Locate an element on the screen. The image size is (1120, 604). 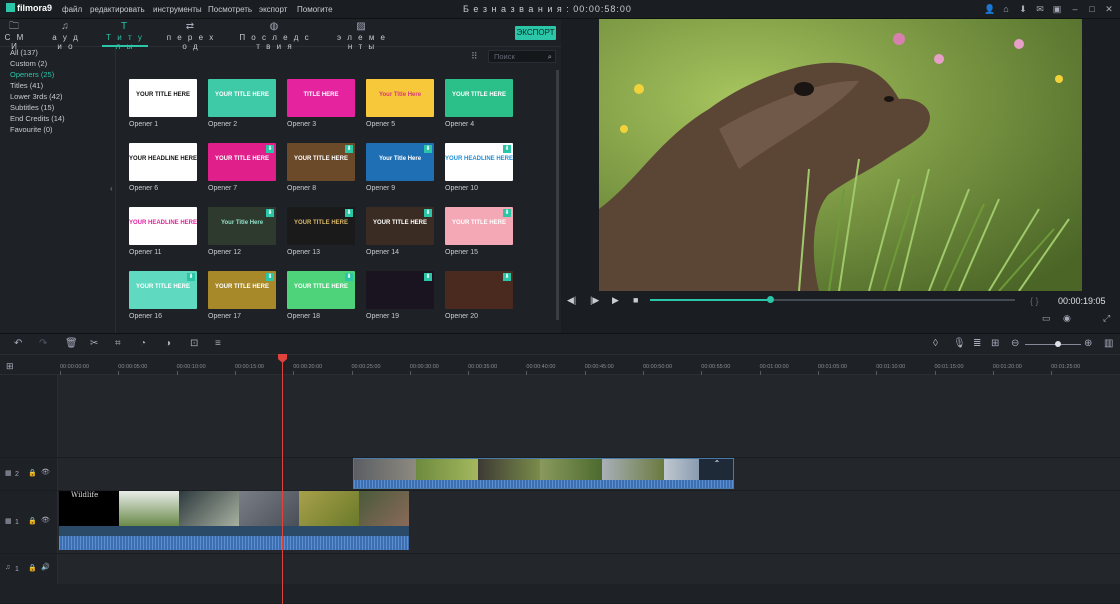
menu-tools: инструменты is located at coordinates (177, 9).